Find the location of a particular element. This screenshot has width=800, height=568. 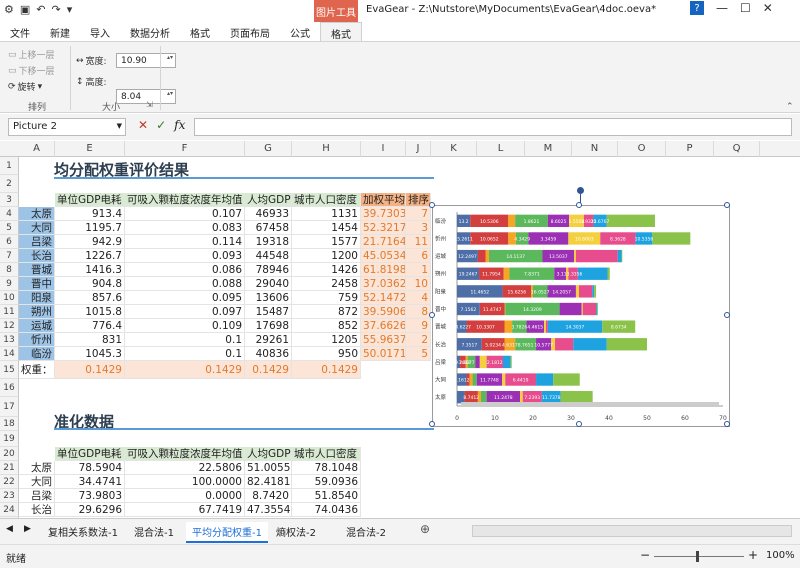

scroll-right-icon: ▶ is located at coordinates (27, 529).